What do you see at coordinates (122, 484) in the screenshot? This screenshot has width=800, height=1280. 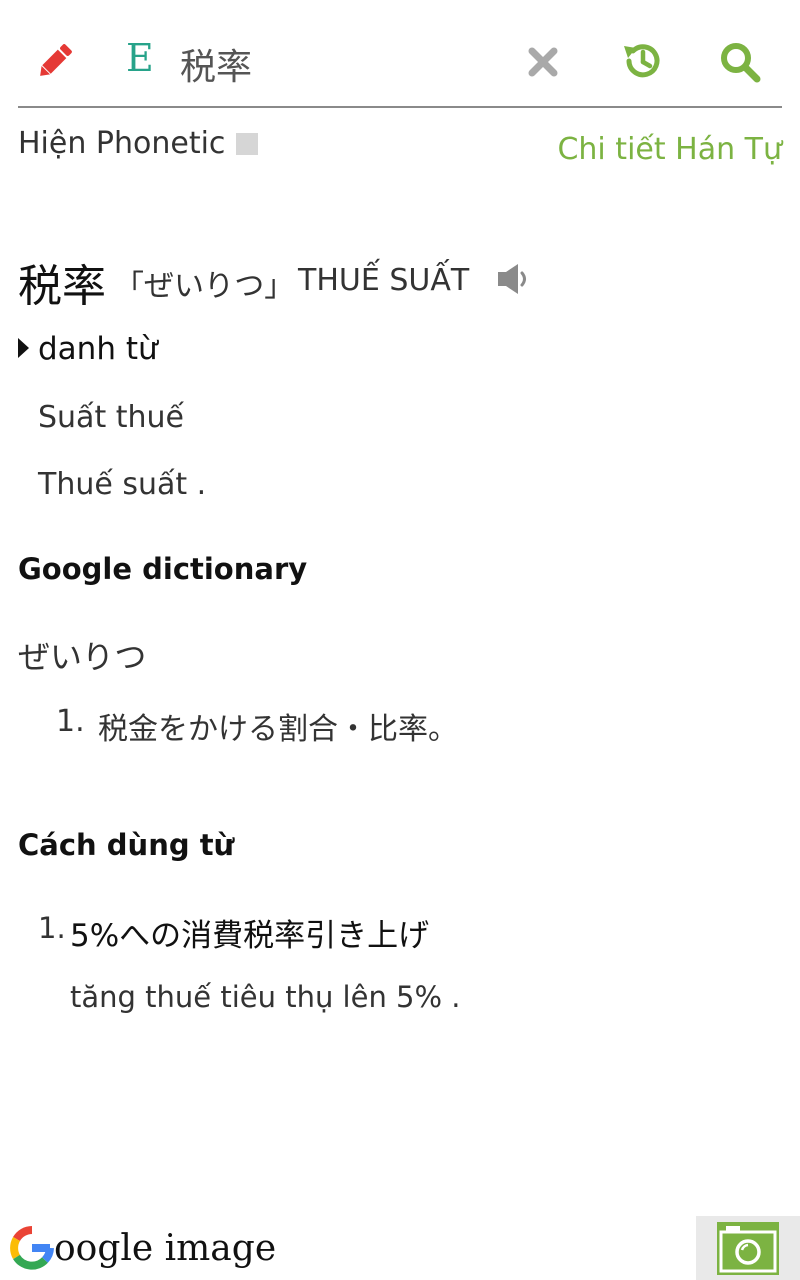 I see `meaning-item: Thuế suất .` at bounding box center [122, 484].